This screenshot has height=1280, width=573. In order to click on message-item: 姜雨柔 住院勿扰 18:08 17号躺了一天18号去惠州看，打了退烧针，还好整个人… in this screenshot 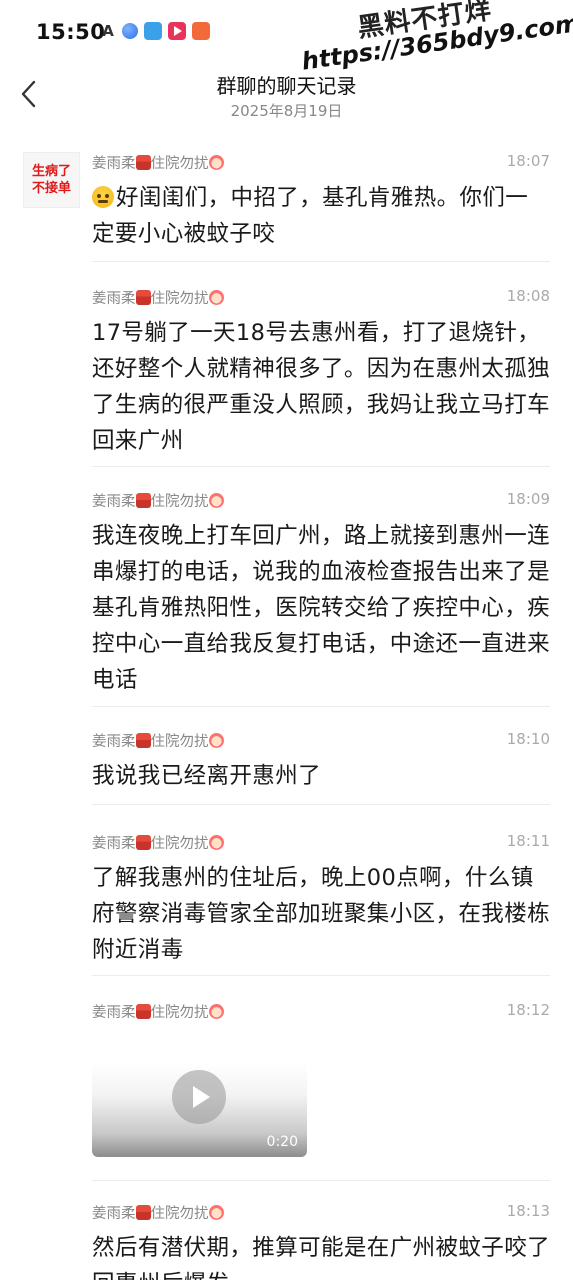, I will do `click(321, 373)`.